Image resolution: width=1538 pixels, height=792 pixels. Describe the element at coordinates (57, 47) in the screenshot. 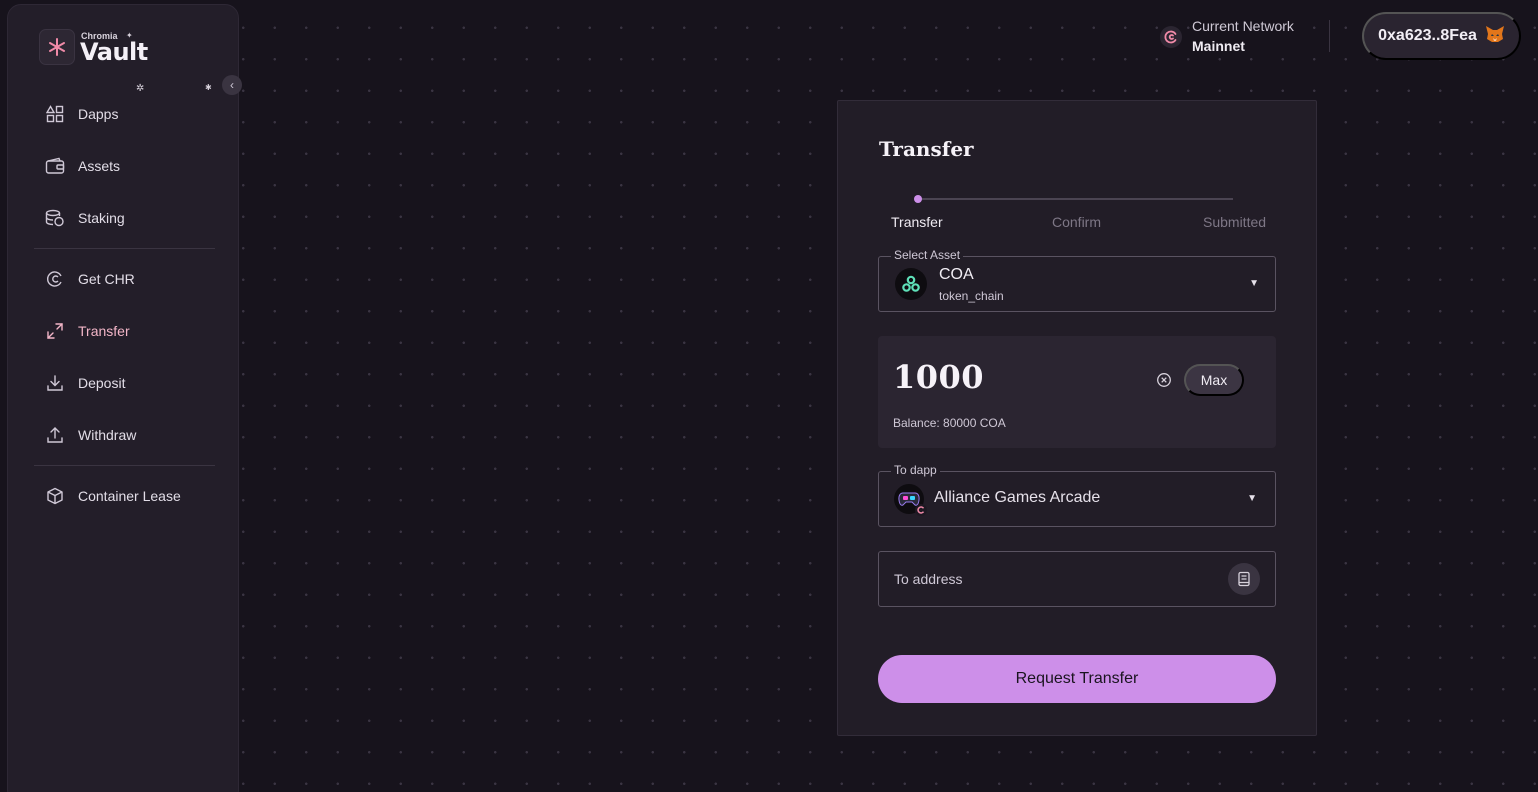

I see `chromia-logo-icon` at that location.